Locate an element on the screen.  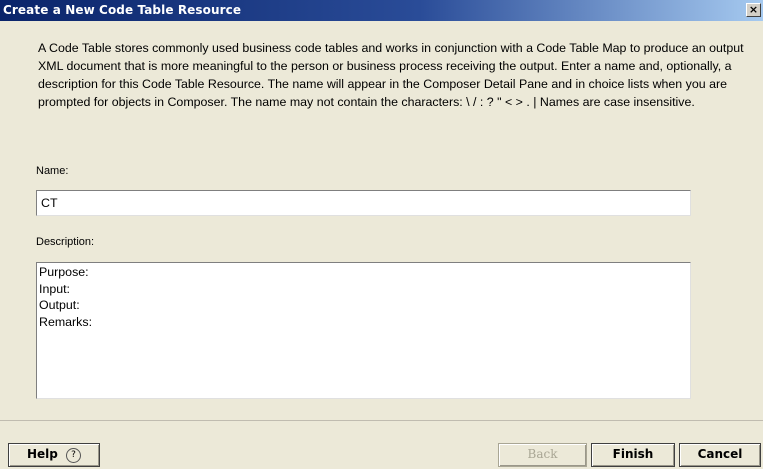
dialog-title: Create a New Code Table Resource is located at coordinates (122, 10).